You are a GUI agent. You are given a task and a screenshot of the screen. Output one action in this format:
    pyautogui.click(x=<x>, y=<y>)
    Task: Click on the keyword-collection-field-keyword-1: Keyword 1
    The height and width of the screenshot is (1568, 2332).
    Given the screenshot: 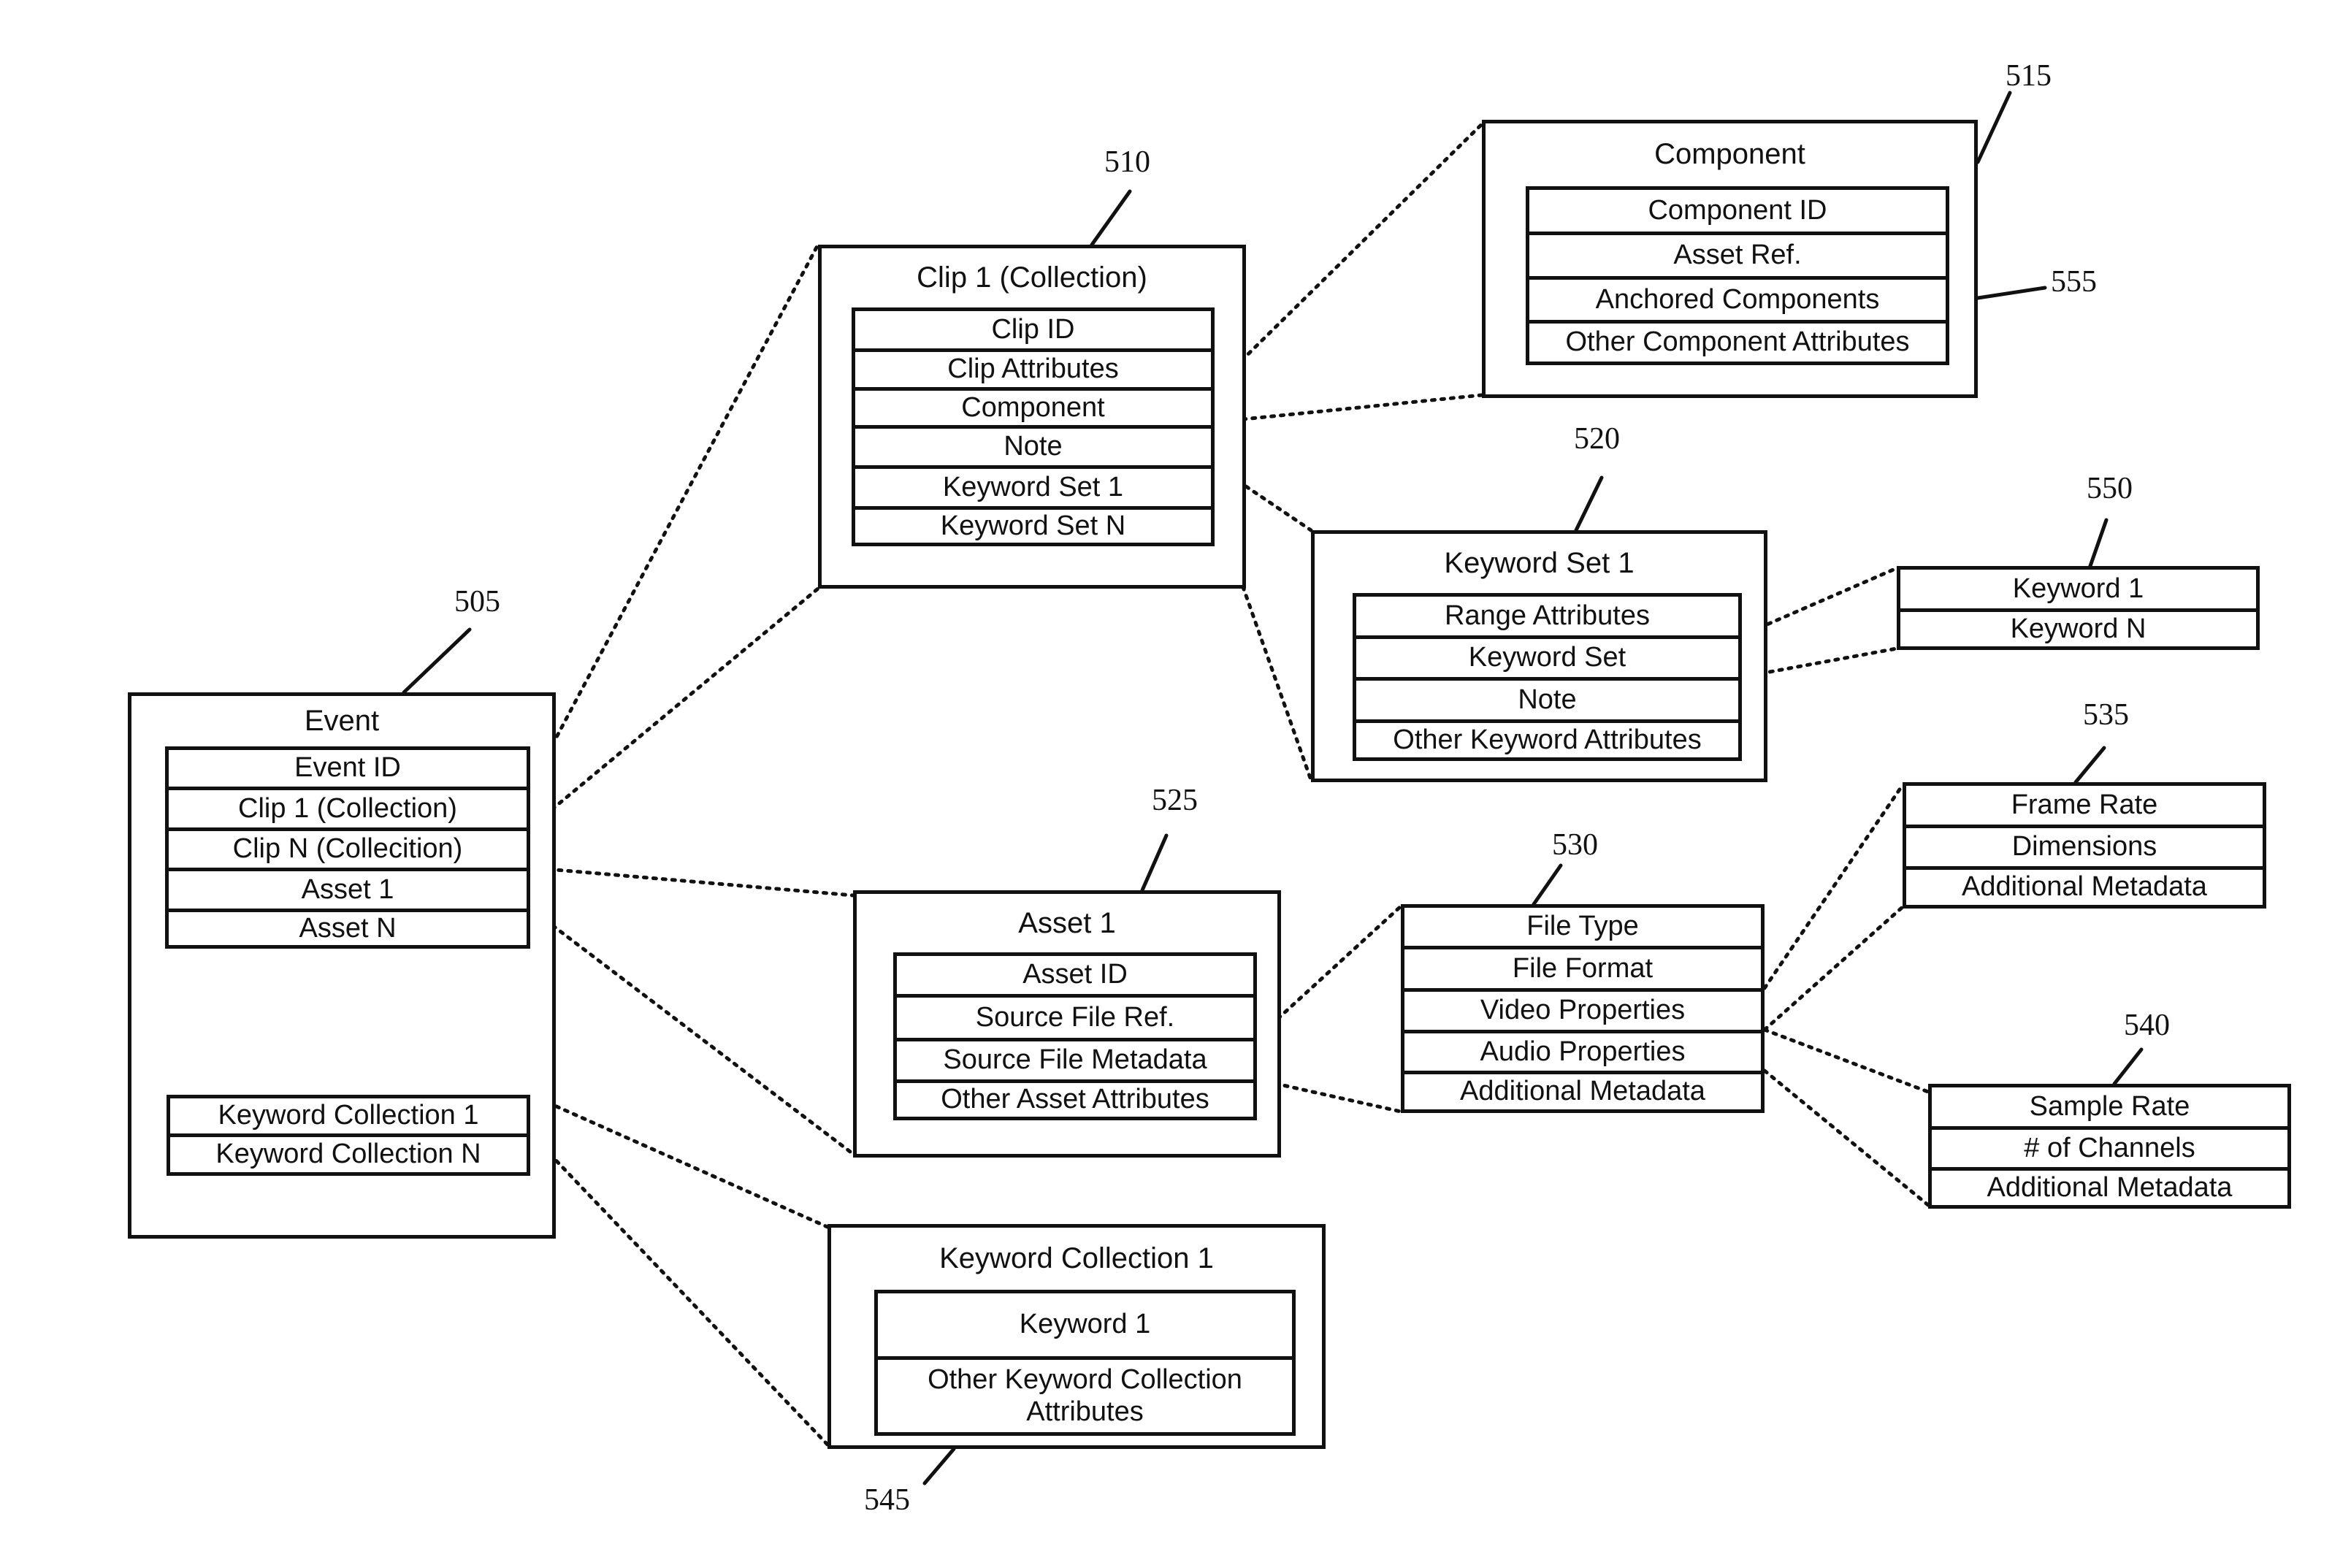 What is the action you would take?
    pyautogui.click(x=1085, y=1325)
    